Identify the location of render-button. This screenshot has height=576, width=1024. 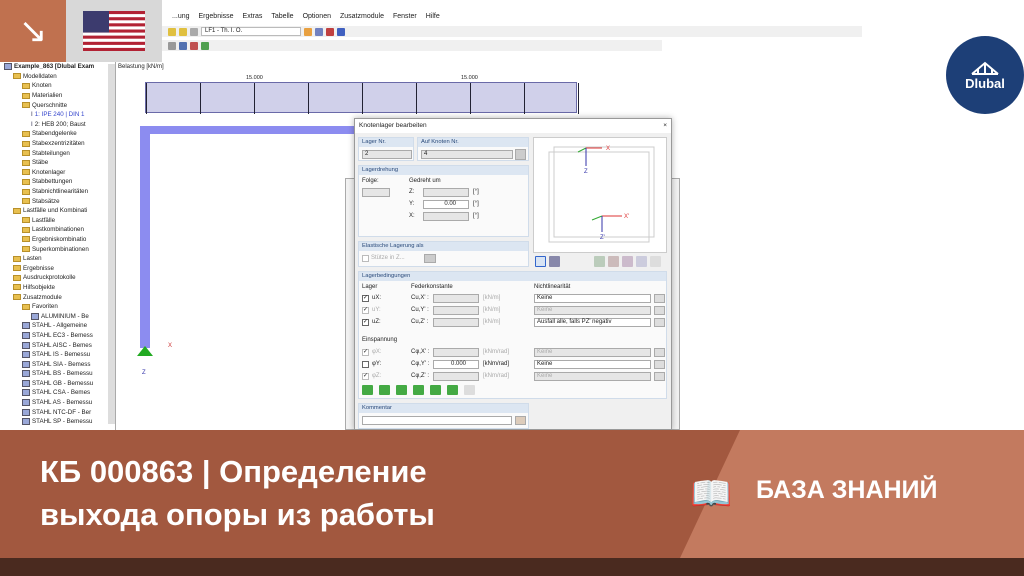
(554, 261).